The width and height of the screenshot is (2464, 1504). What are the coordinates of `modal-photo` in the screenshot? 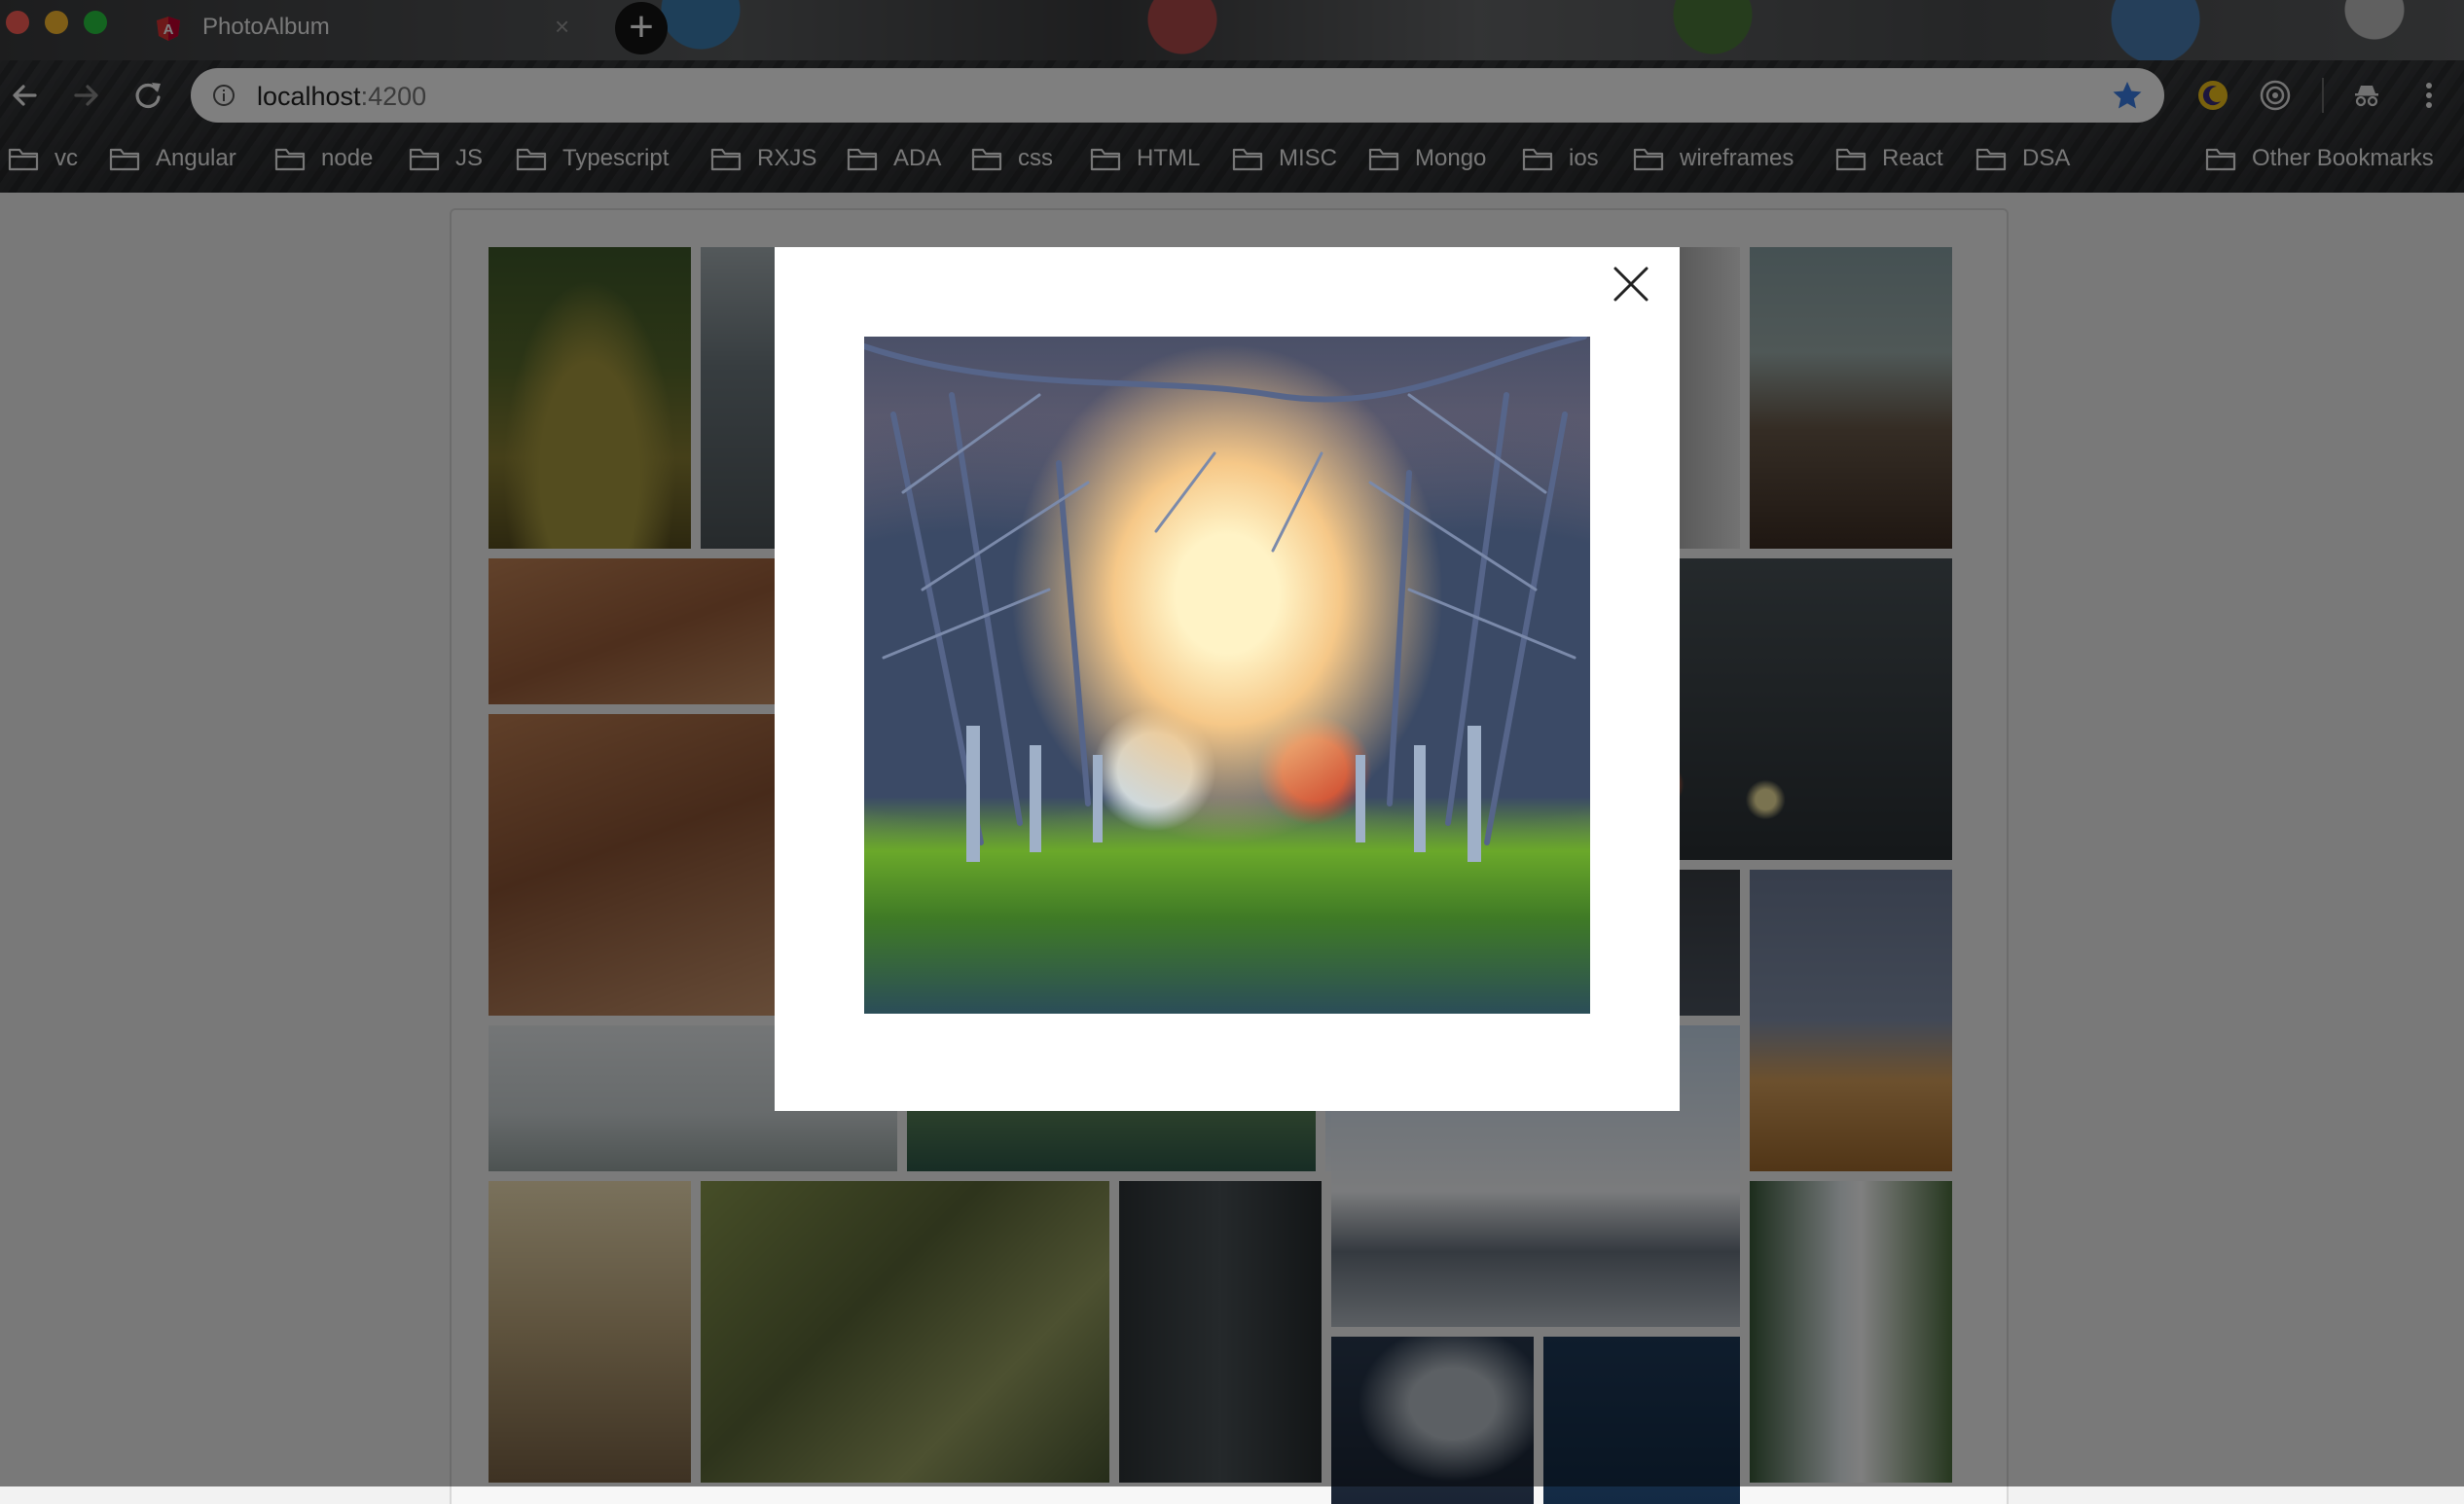 It's located at (1227, 675).